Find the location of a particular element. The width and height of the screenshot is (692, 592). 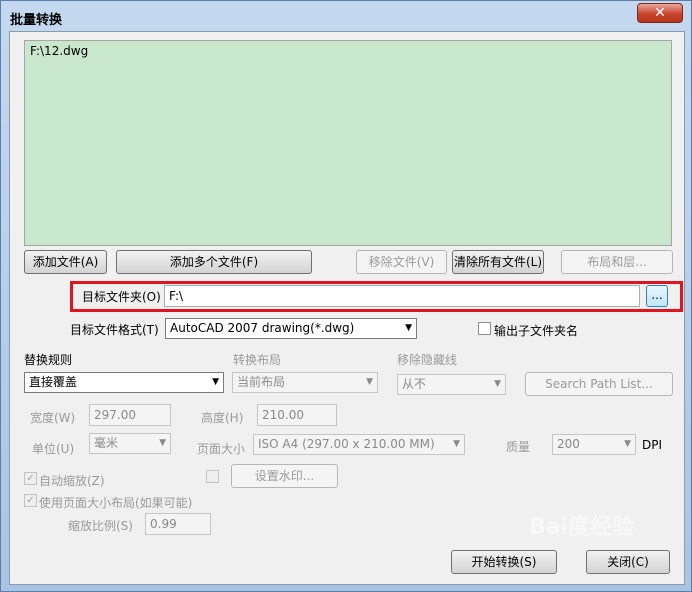

convert-layout-label: 转换布局 is located at coordinates (257, 360).